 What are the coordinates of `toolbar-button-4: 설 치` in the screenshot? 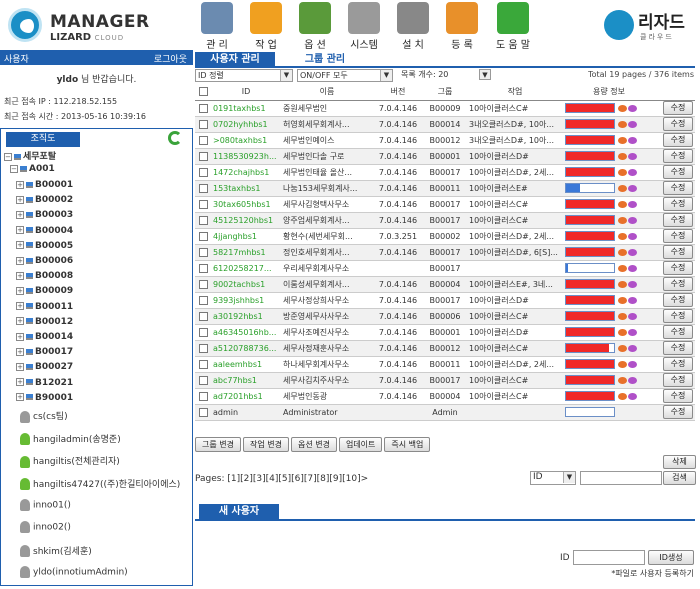 It's located at (413, 26).